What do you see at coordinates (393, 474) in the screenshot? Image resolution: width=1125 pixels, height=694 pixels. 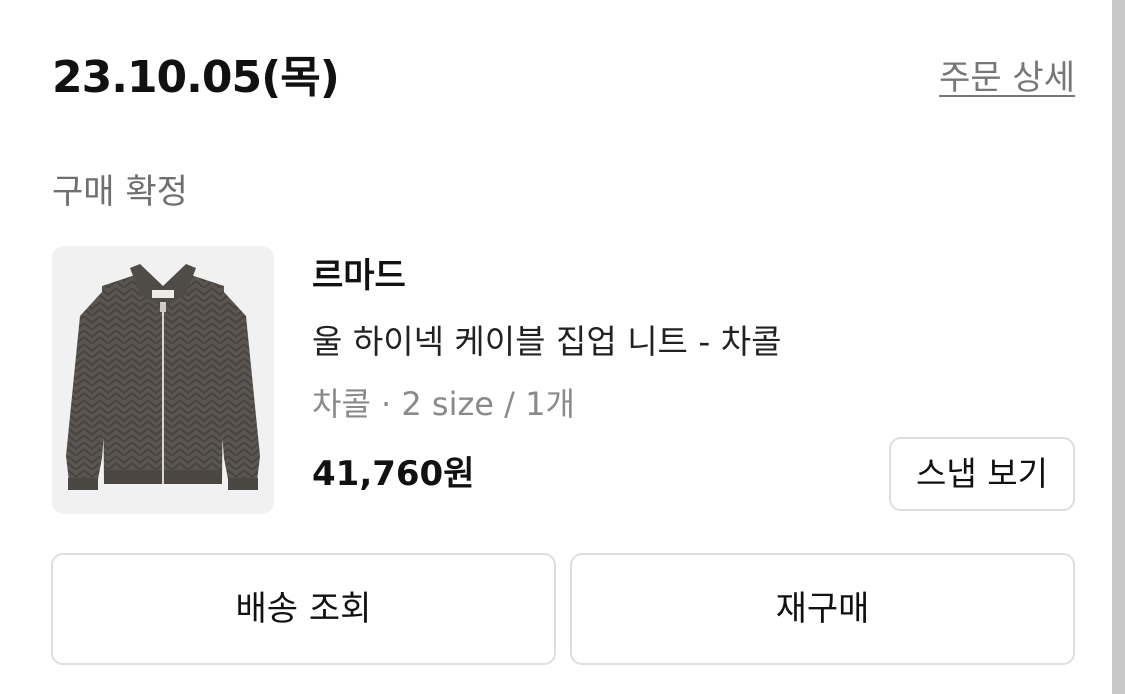 I see `product-price: 41,760원` at bounding box center [393, 474].